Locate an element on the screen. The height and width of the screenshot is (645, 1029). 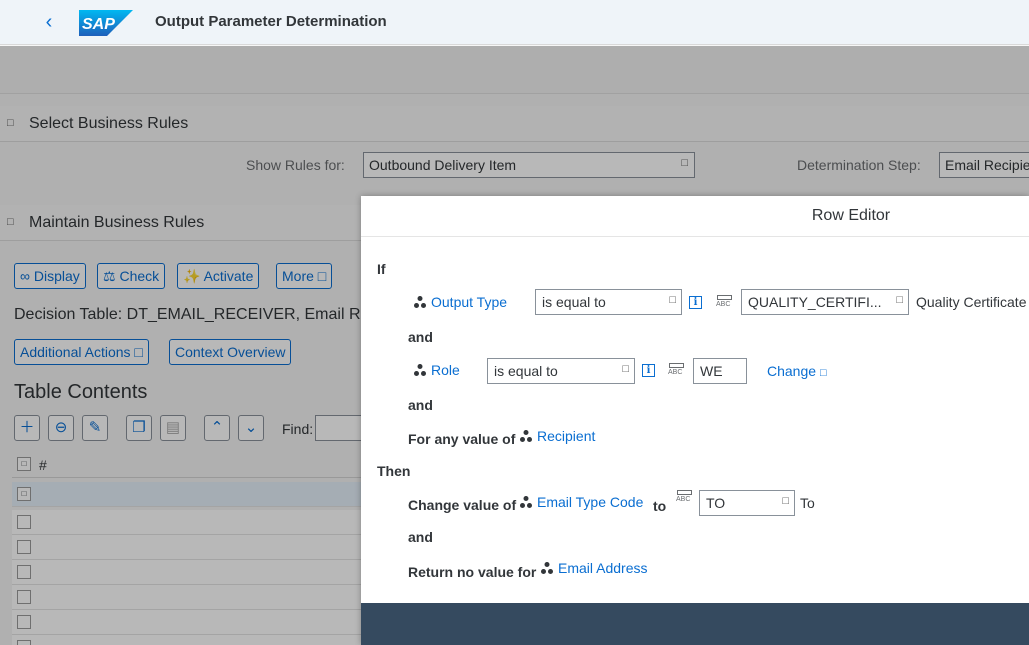
output-type-value-input: QUALITY_CERTIFI... □ is located at coordinates (825, 302).